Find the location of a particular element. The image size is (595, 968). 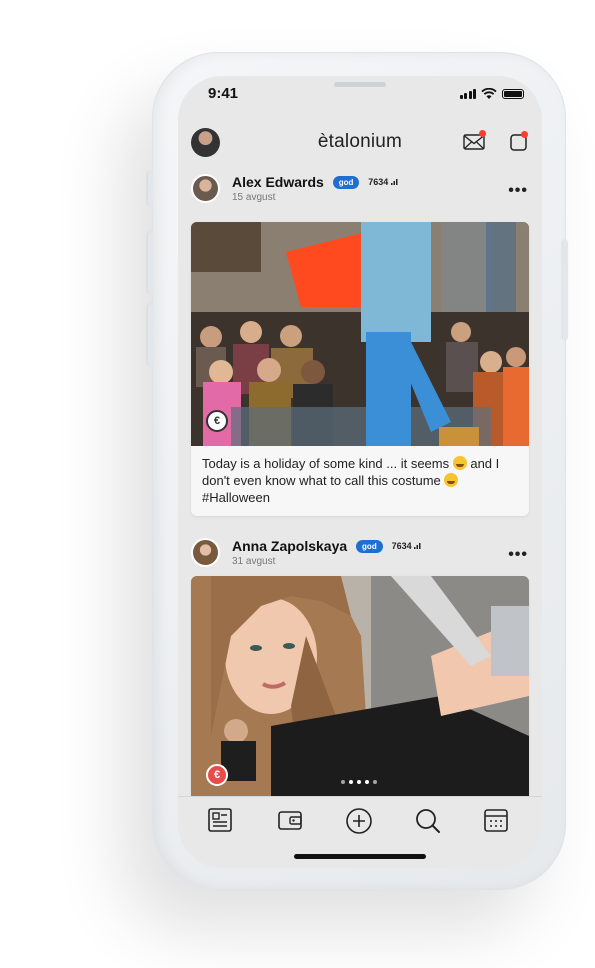

unread-dot is located at coordinates (482, 133).